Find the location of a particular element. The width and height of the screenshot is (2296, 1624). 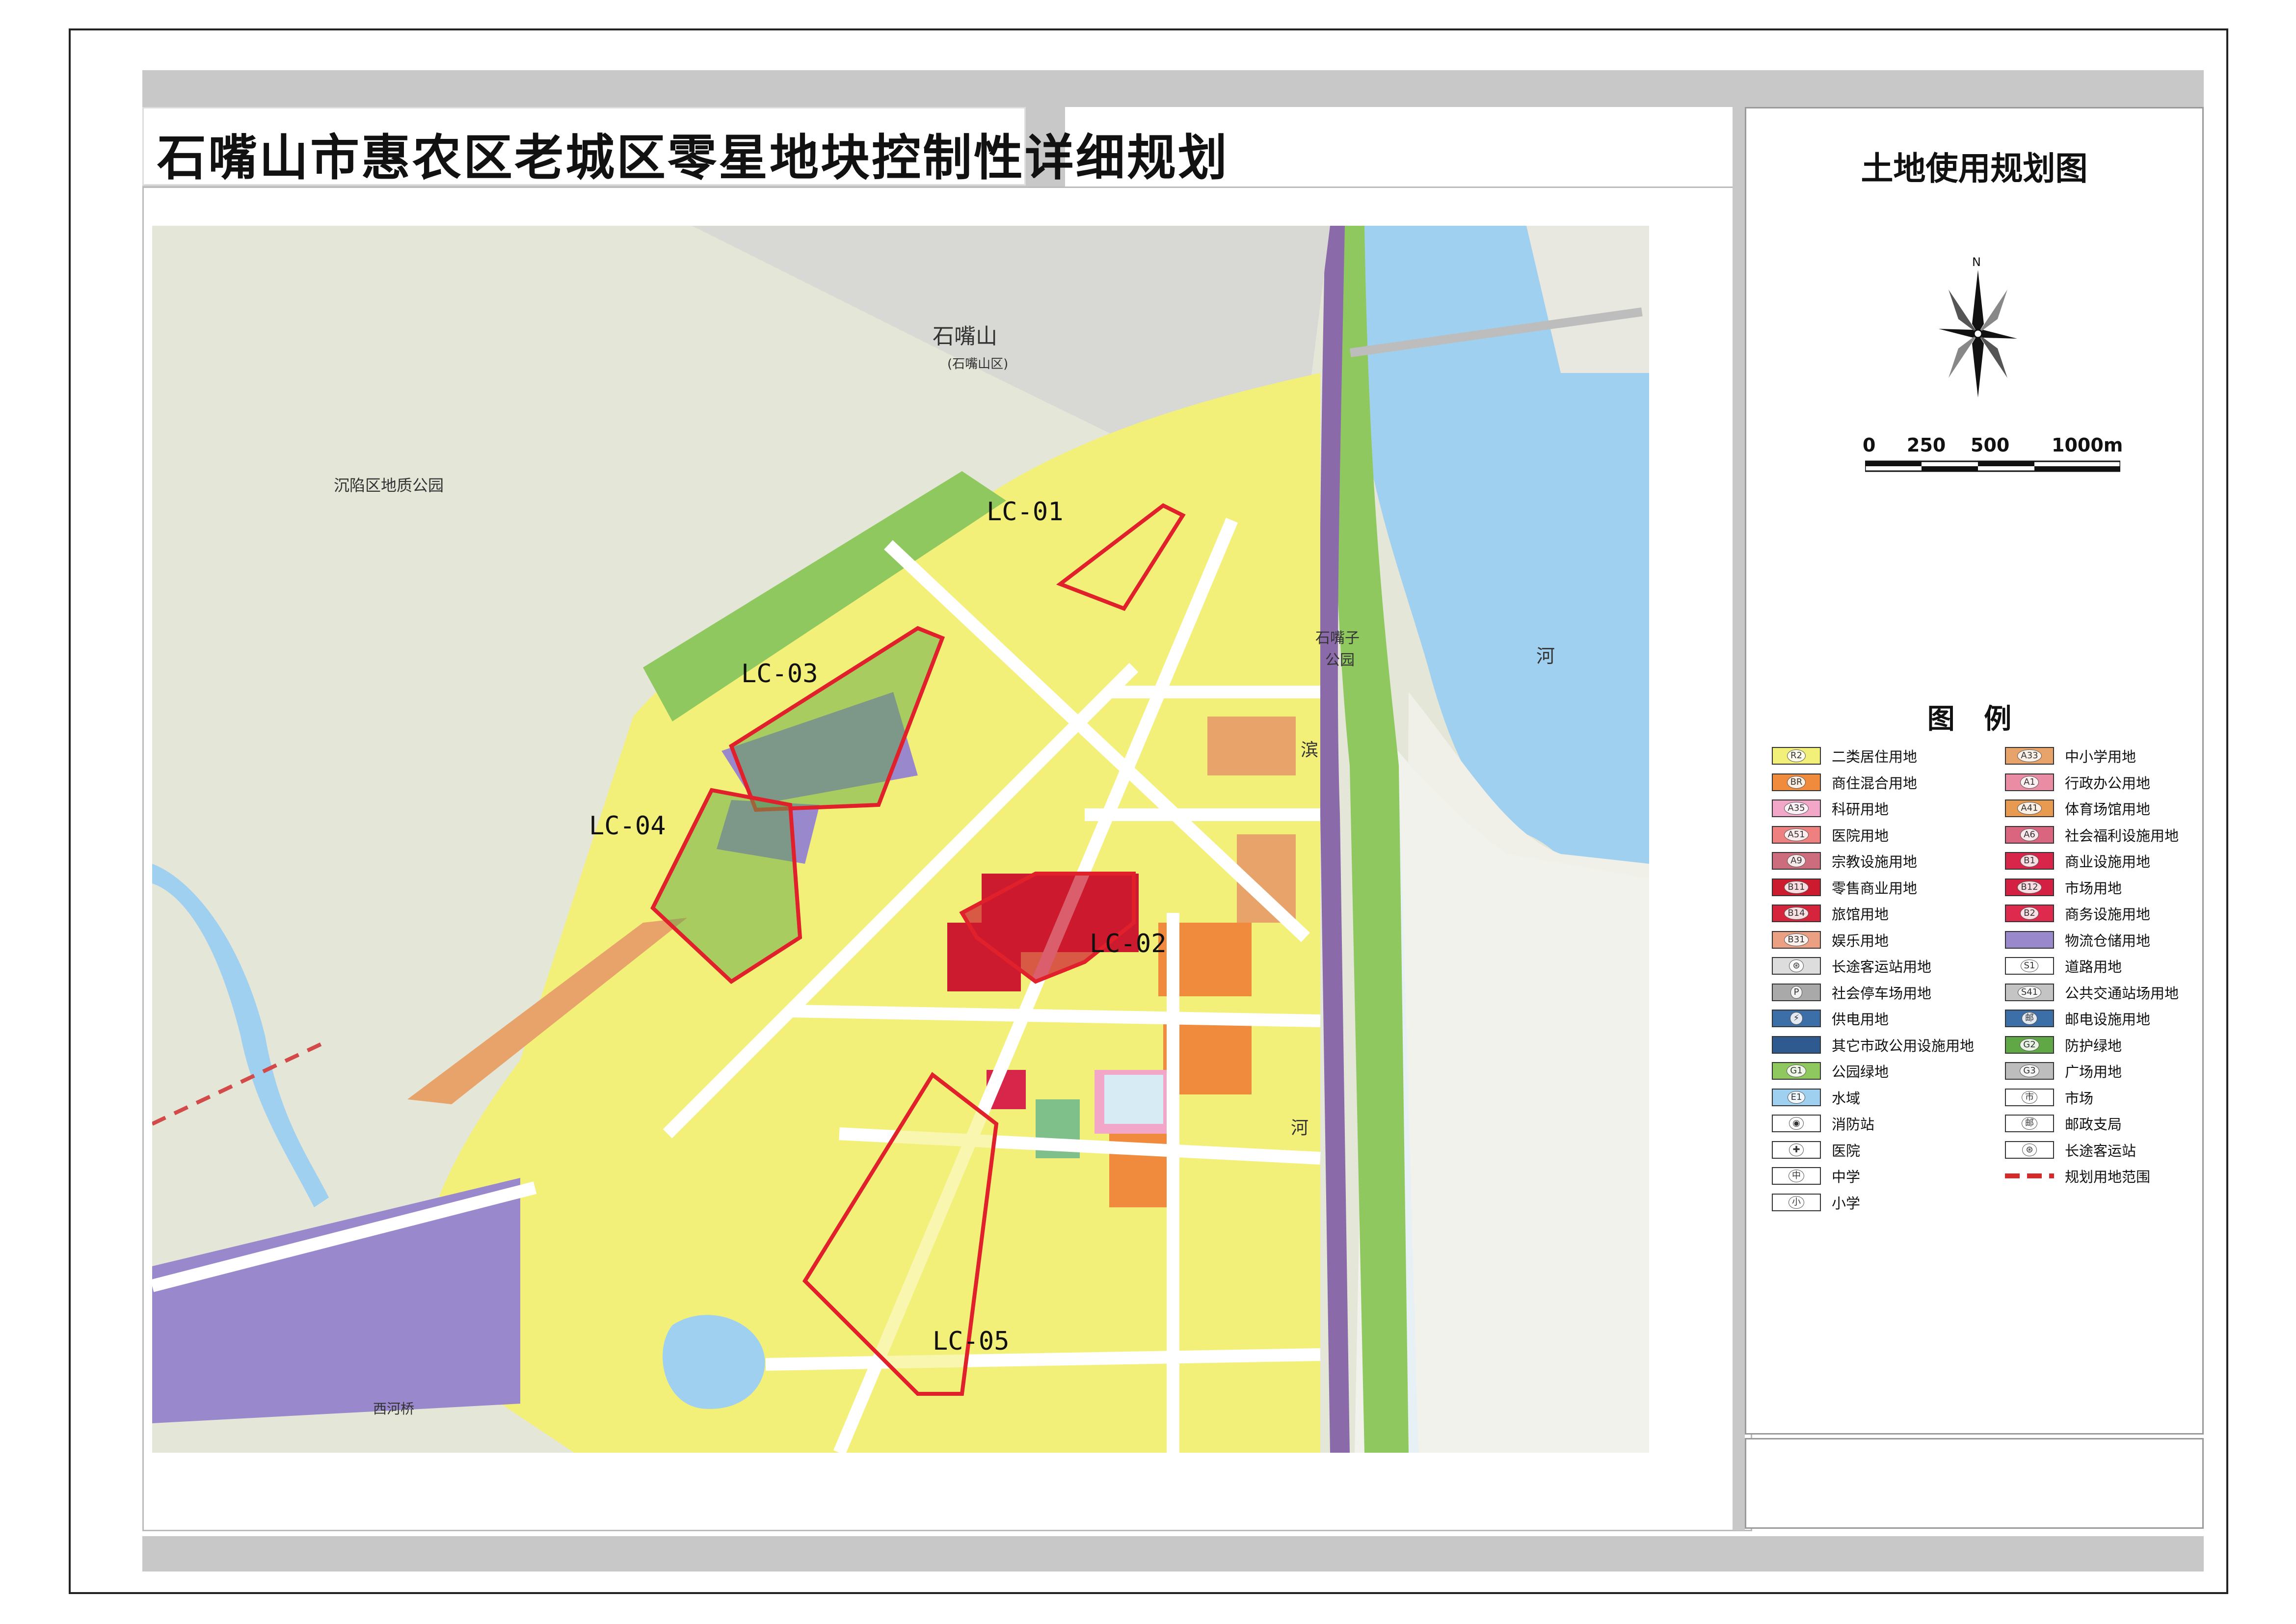

legend-code: R2 is located at coordinates (1797, 755).